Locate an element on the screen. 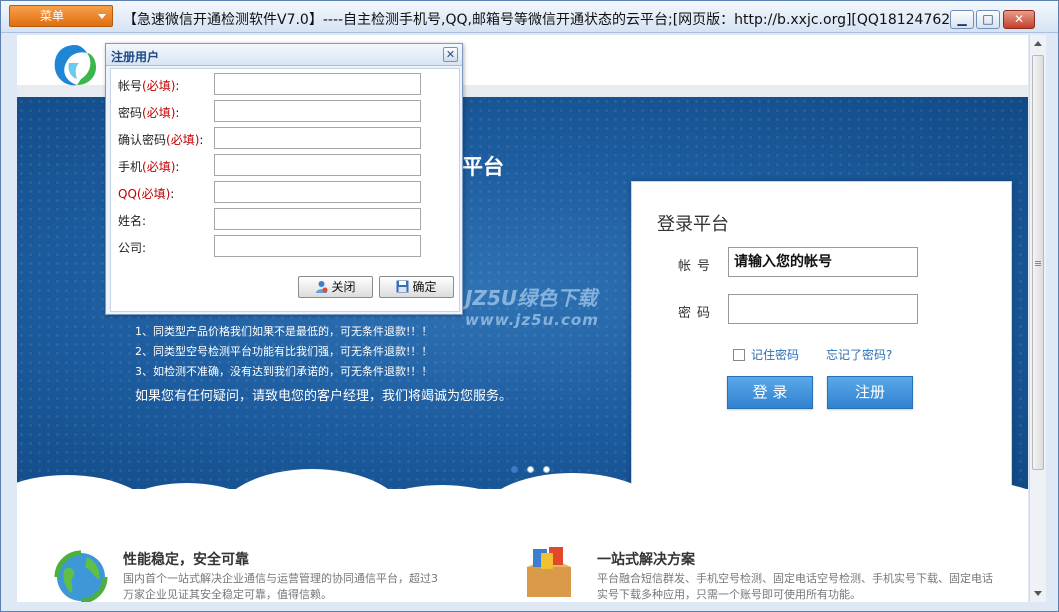 The height and width of the screenshot is (612, 1059). forgot-password-link: 忘记了密码? is located at coordinates (859, 354).